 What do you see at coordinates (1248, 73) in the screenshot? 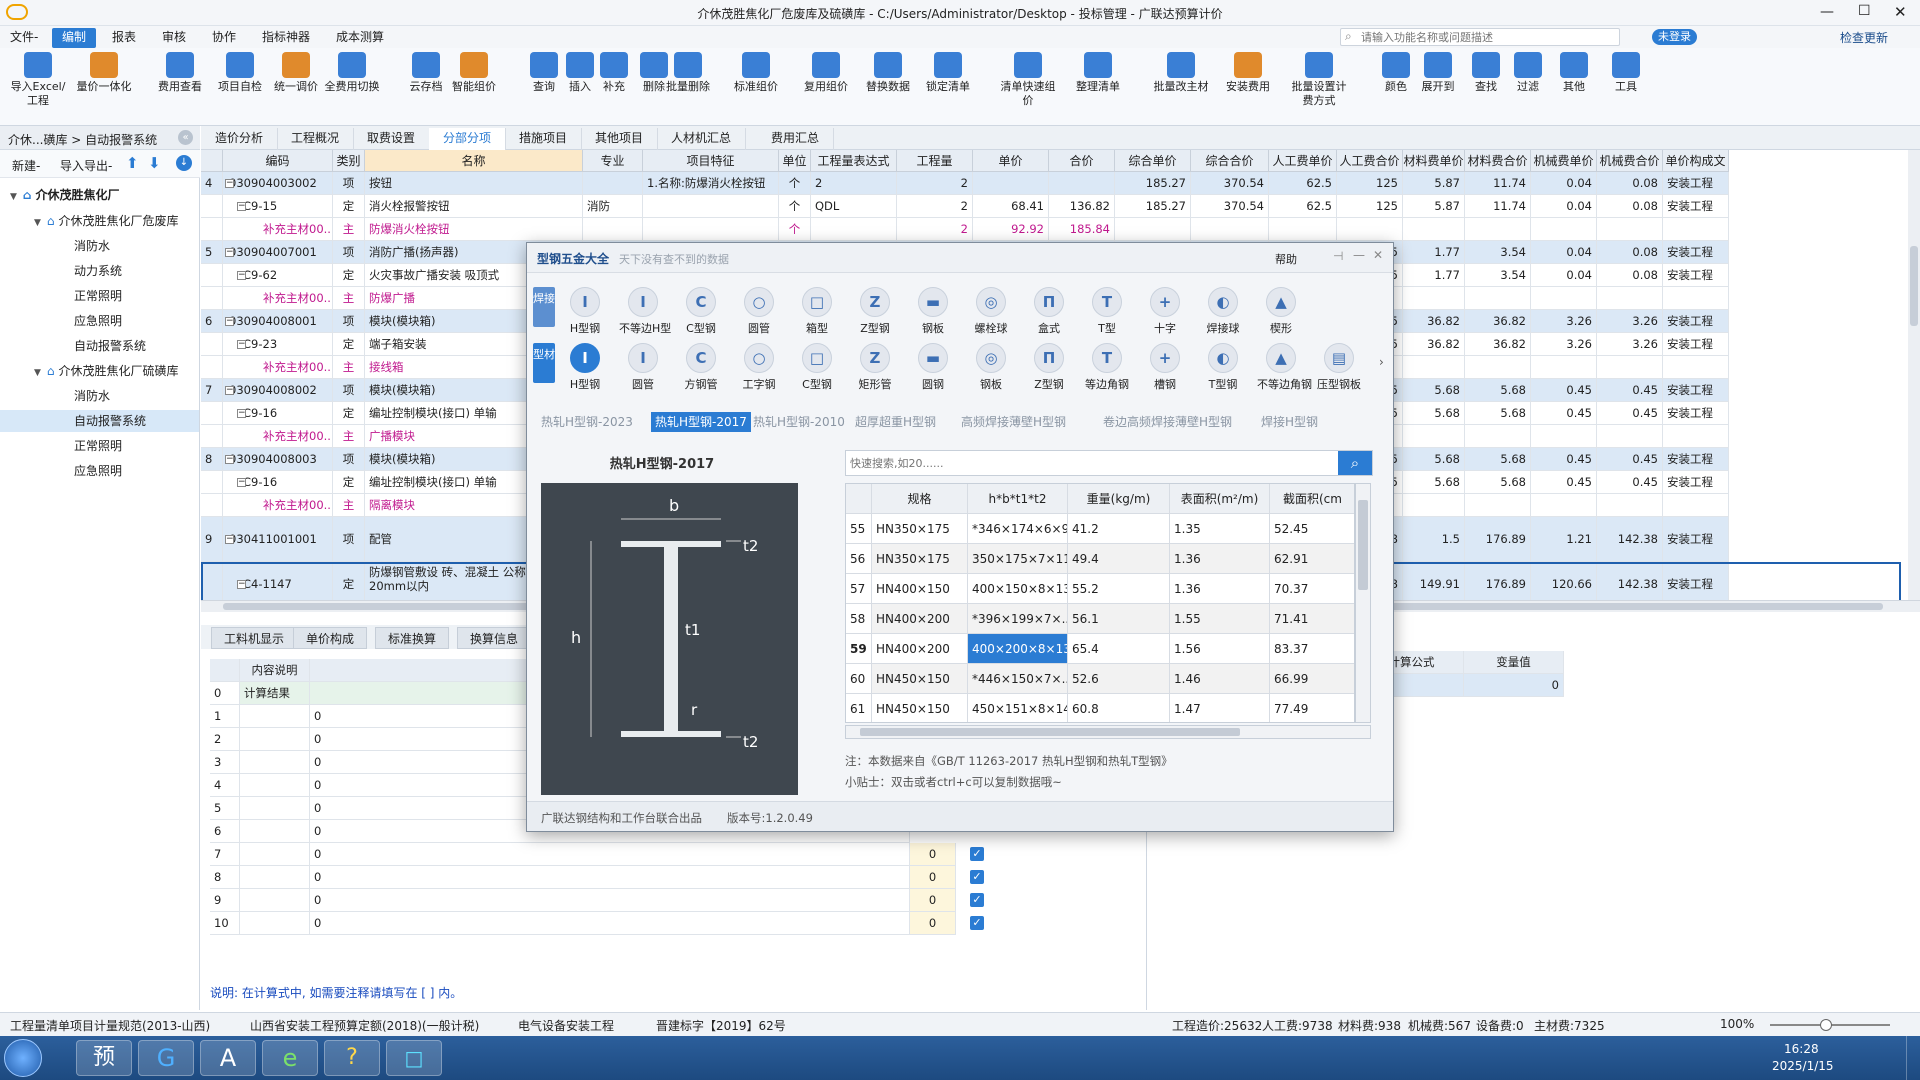
I see `ribbon-button-20: 安装费用` at bounding box center [1248, 73].